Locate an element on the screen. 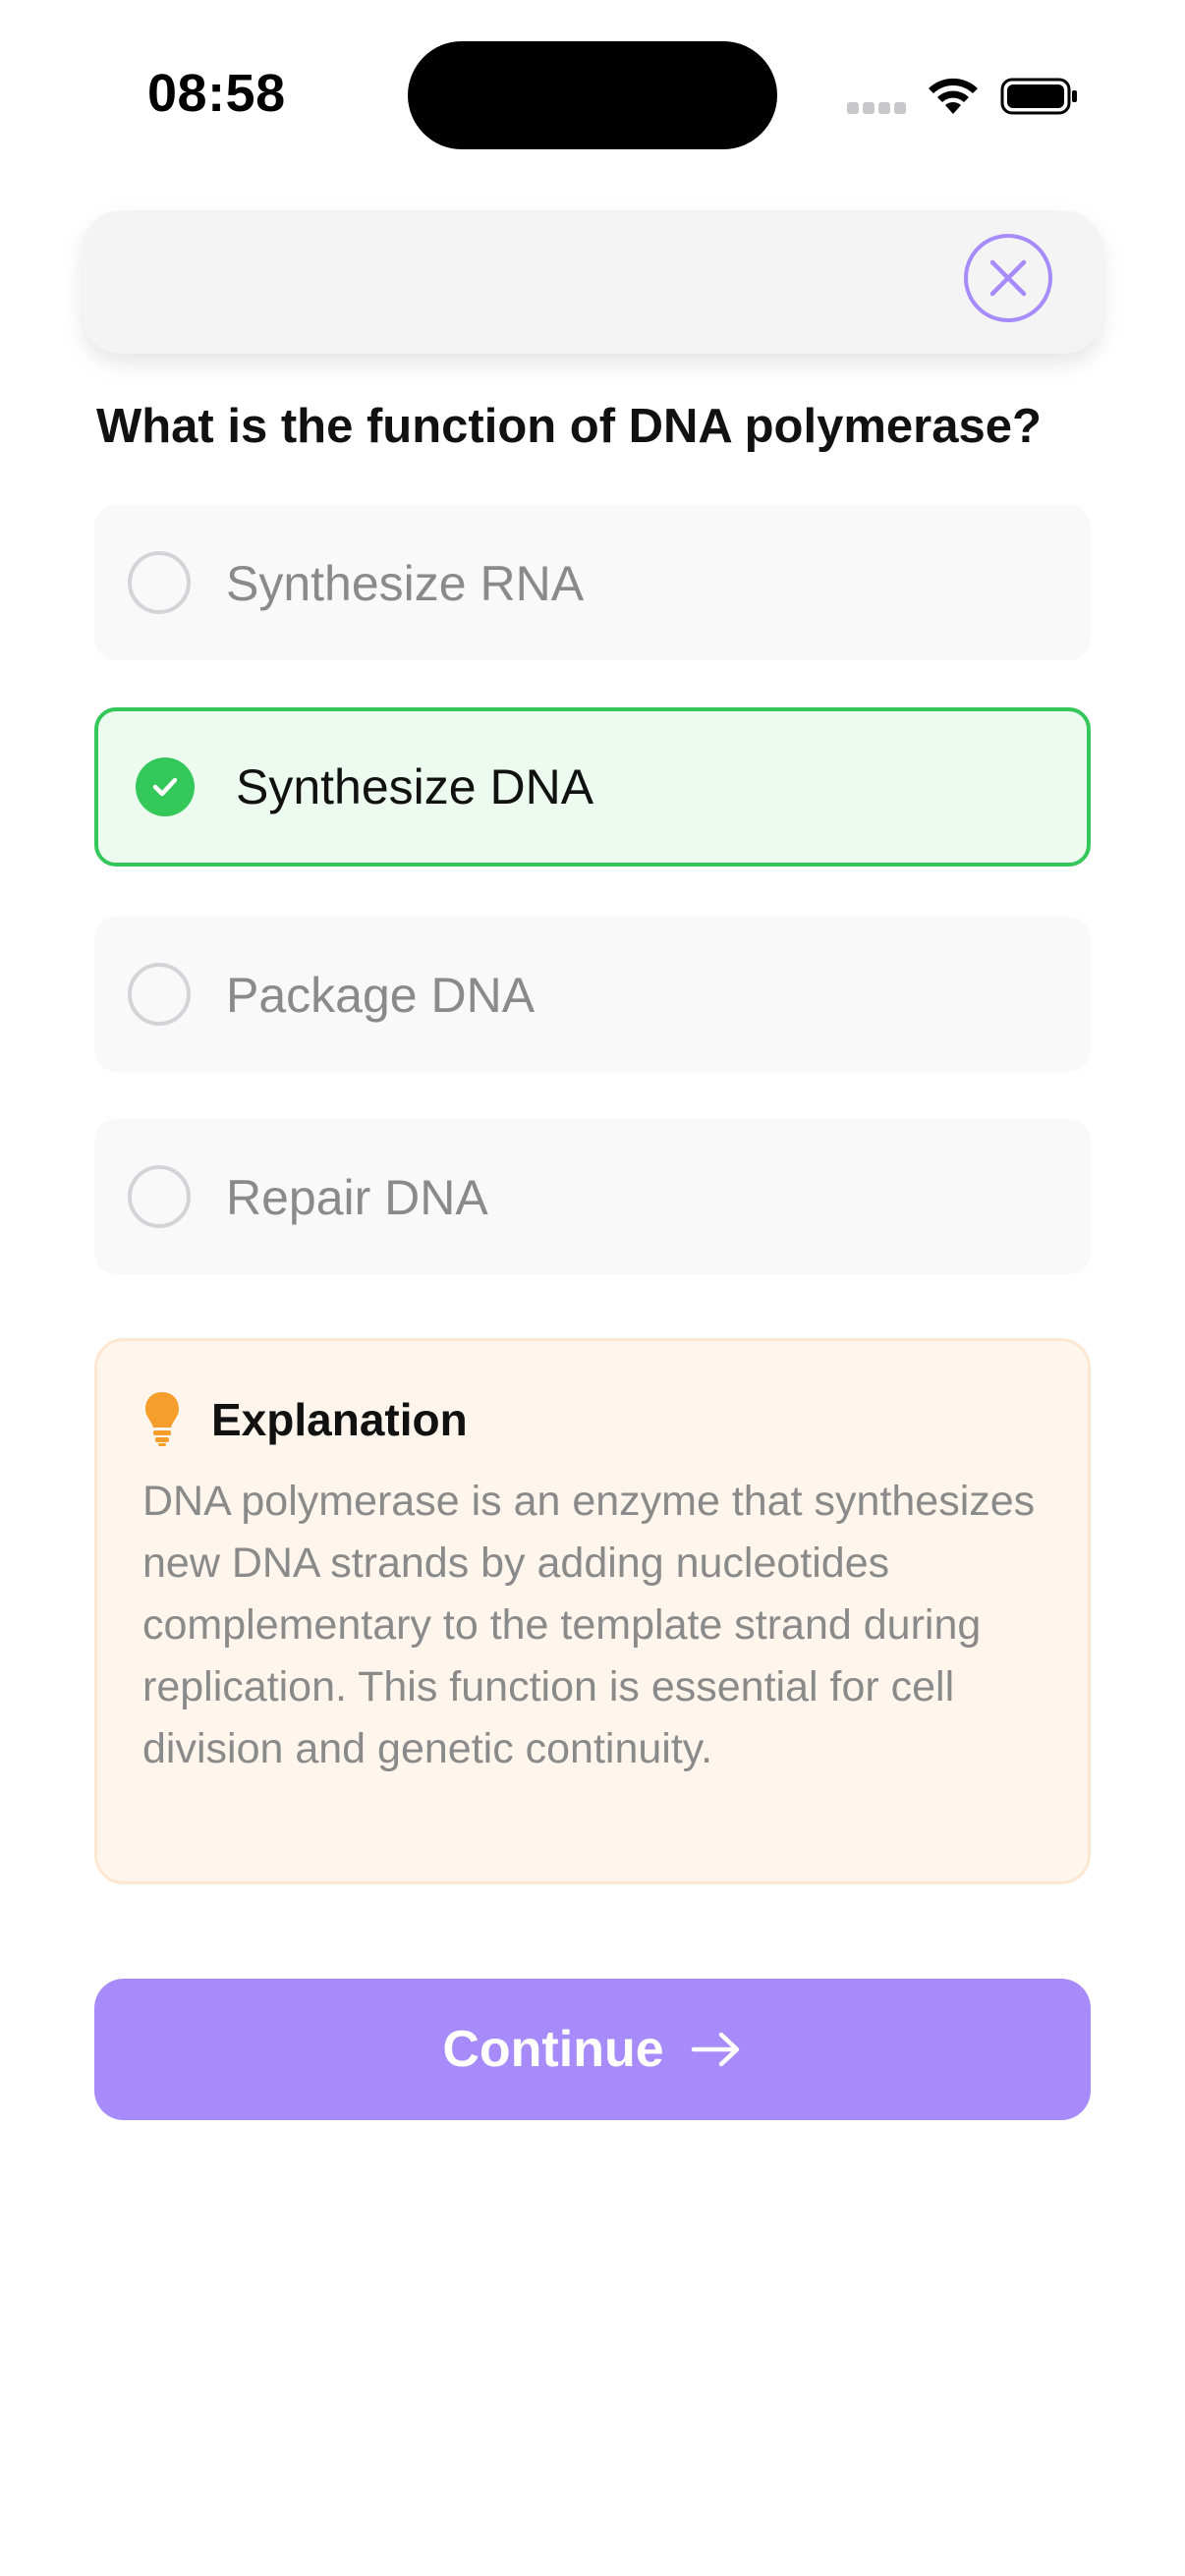  battery-icon is located at coordinates (1038, 96).